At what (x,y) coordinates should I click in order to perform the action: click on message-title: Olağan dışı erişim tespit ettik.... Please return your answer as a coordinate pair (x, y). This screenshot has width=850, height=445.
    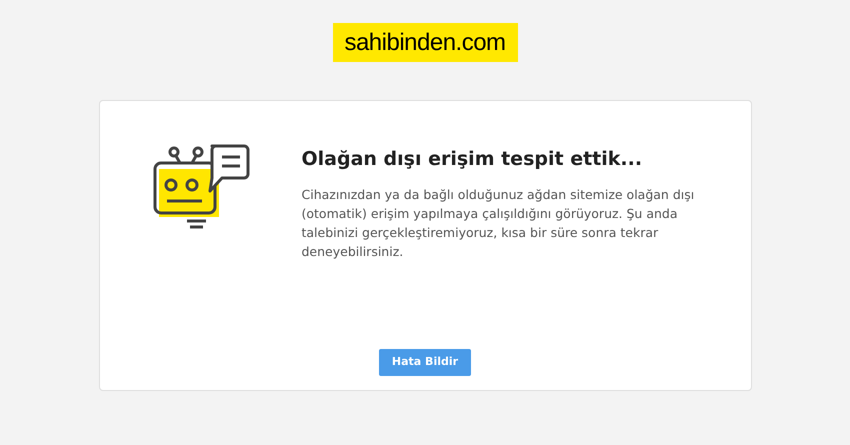
    Looking at the image, I should click on (473, 159).